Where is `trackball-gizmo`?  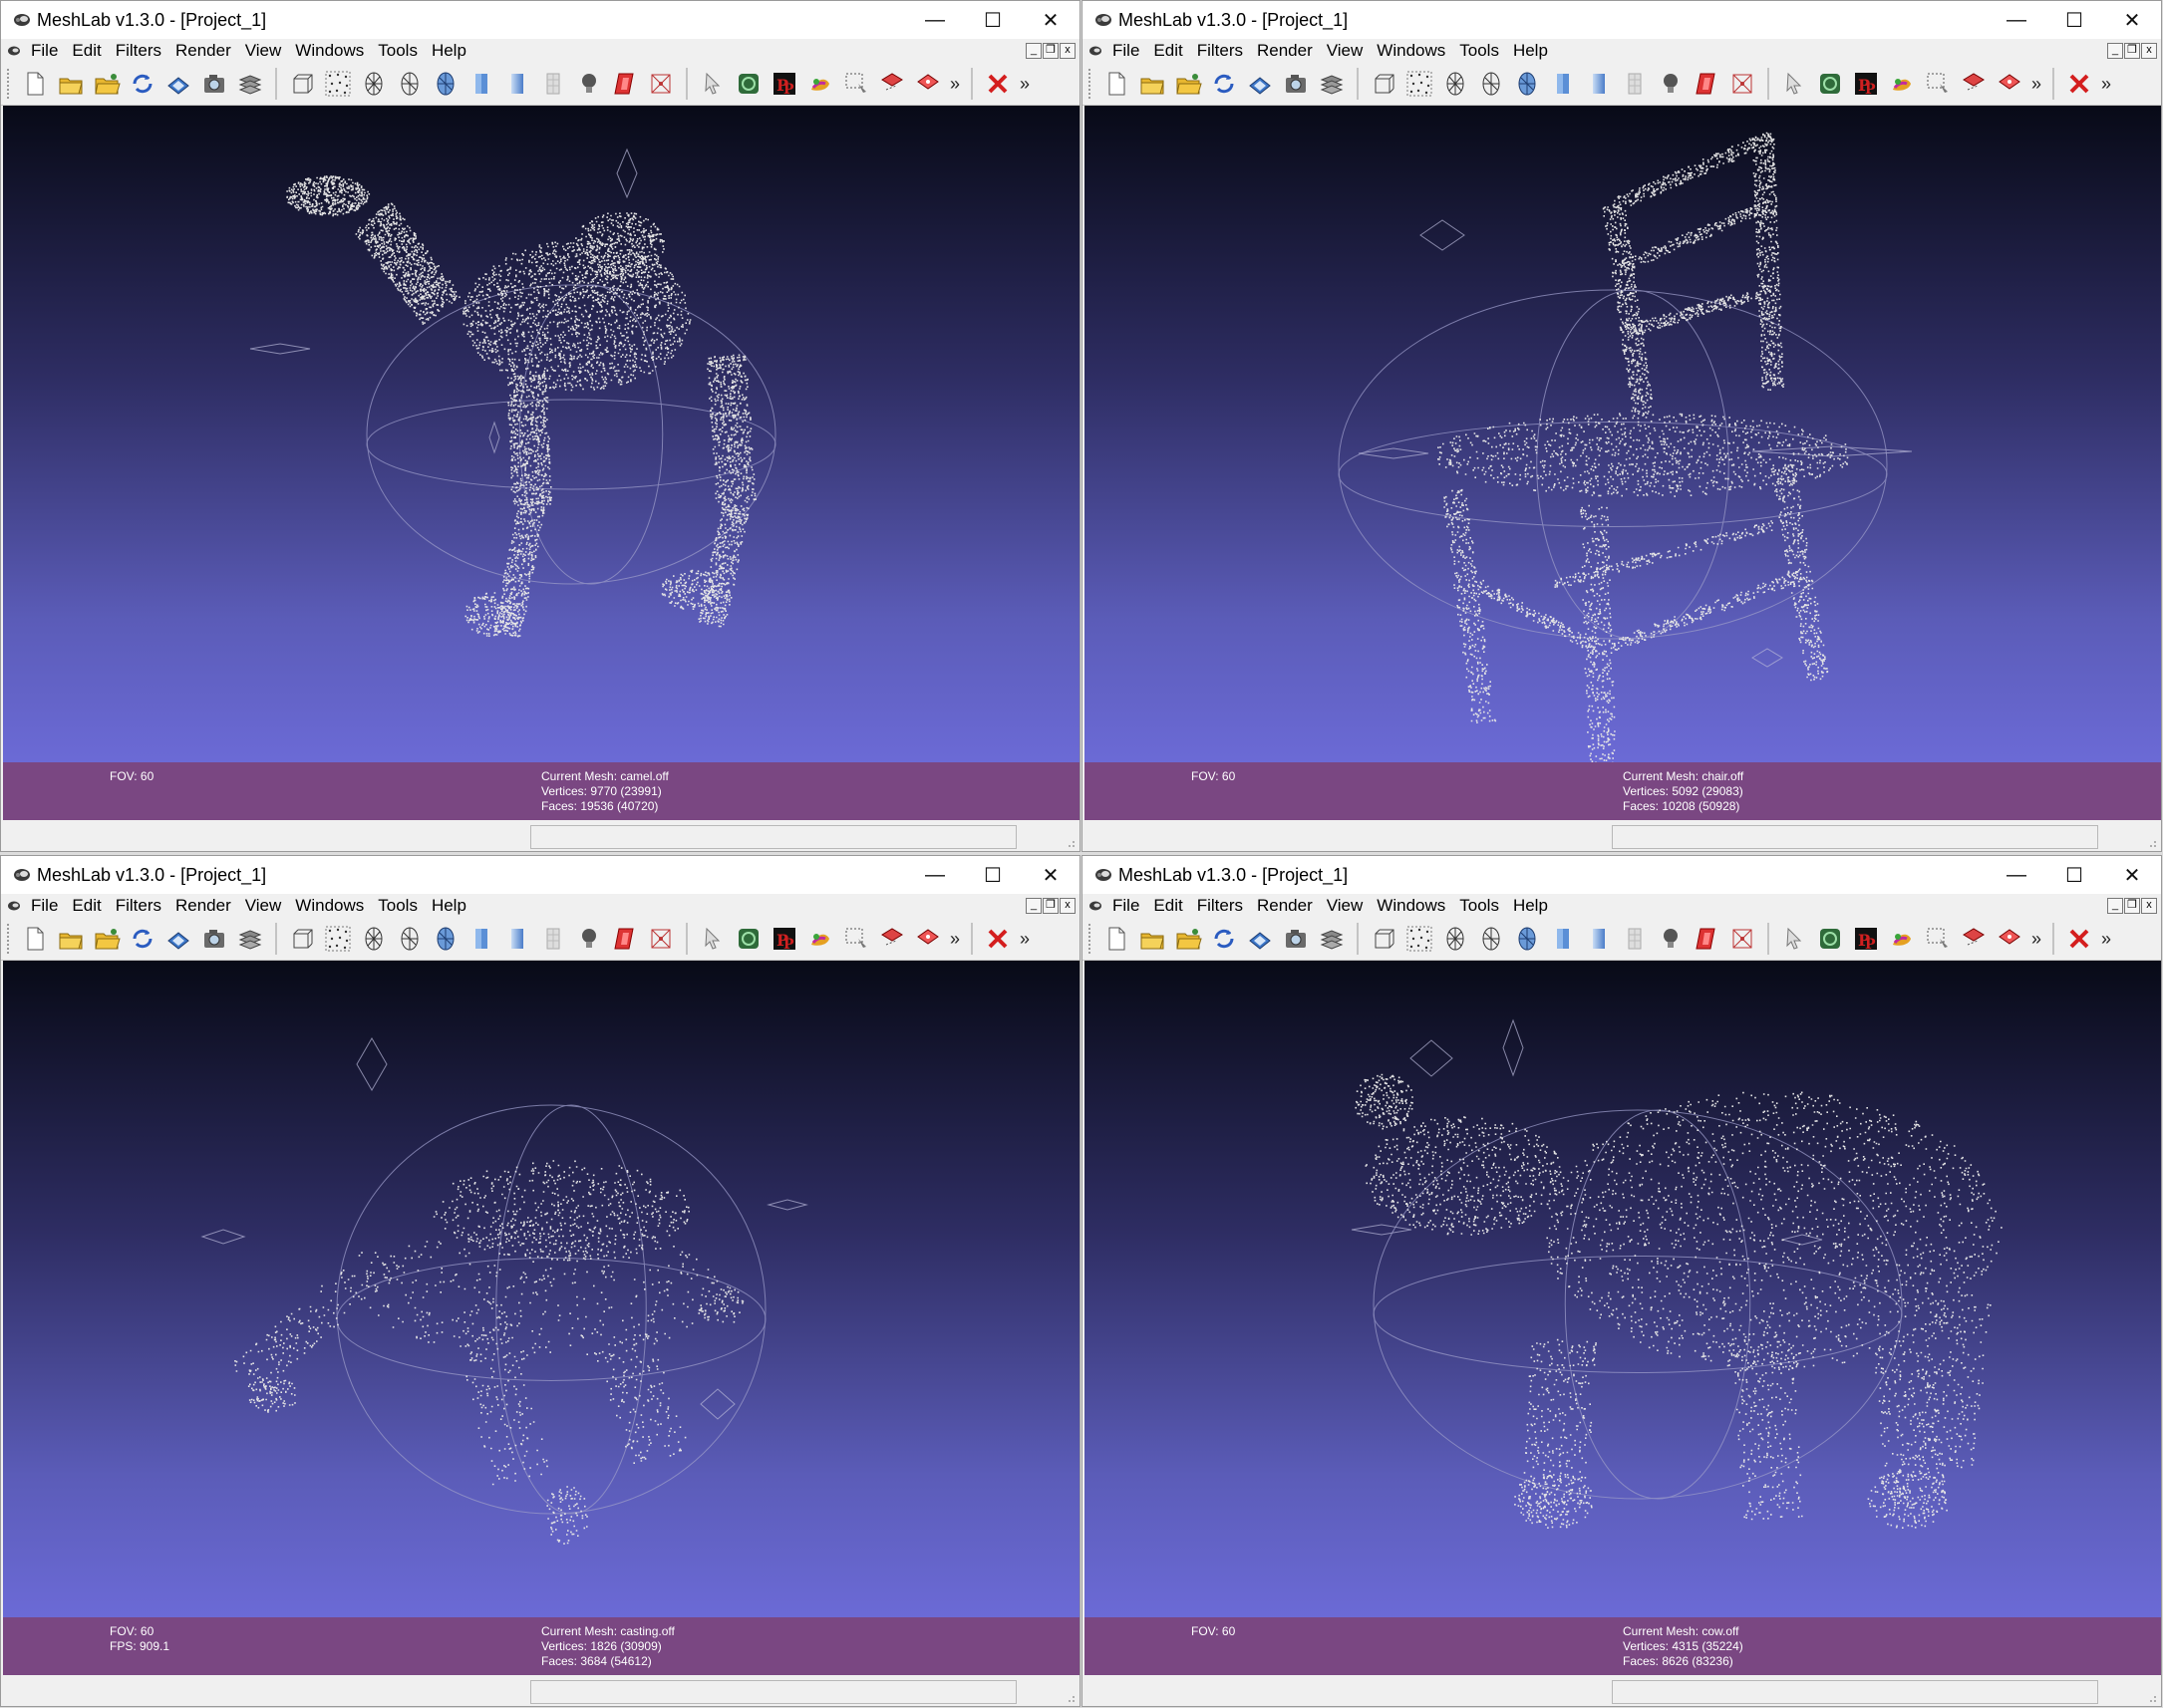 trackball-gizmo is located at coordinates (571, 434).